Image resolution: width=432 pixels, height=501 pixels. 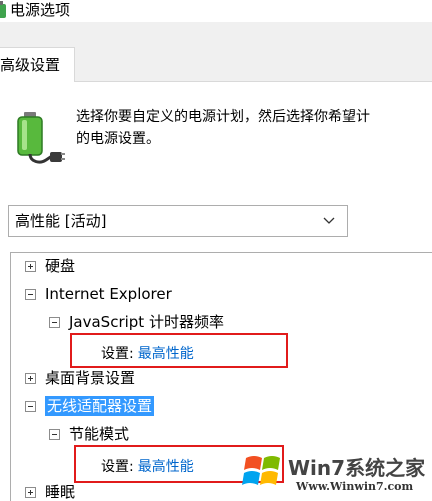 I want to click on chevron-down-icon, so click(x=329, y=220).